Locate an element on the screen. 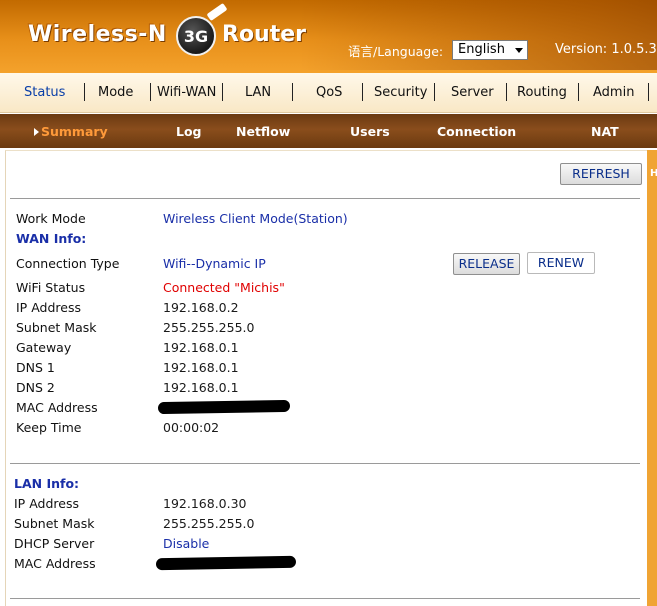 The height and width of the screenshot is (606, 657). wan-mac-redaction is located at coordinates (224, 407).